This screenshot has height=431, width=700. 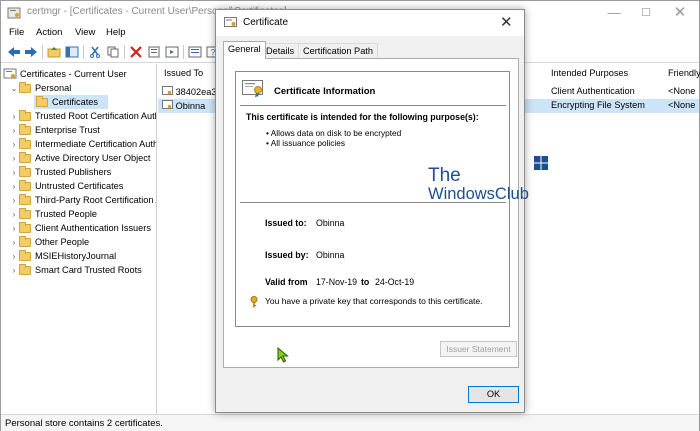 I want to click on tree-item-personal: ⌄ Personal, so click(x=40, y=88).